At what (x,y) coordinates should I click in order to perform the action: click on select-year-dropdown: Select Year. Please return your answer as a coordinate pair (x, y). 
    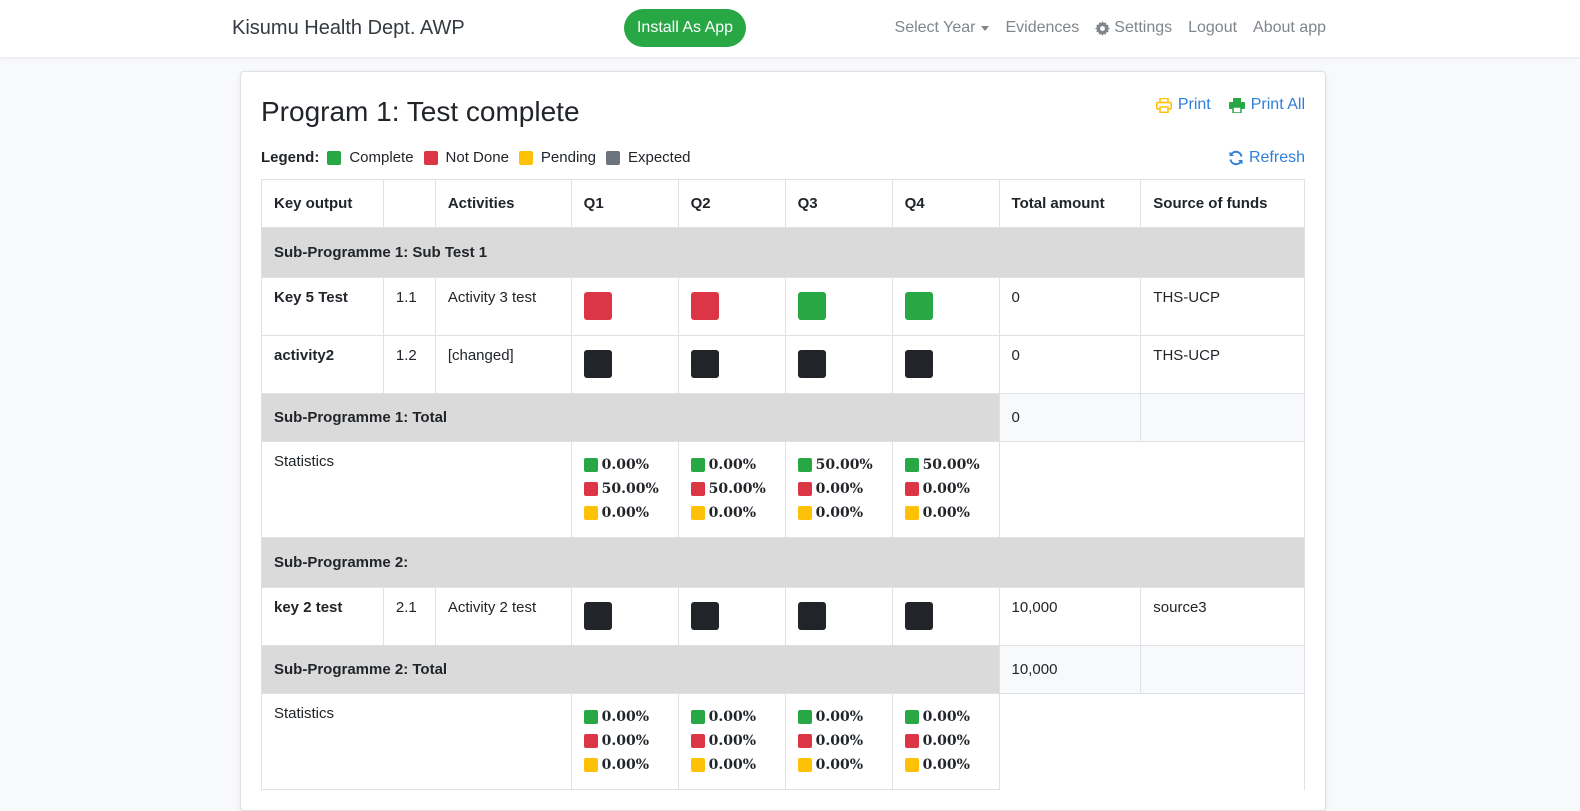
    Looking at the image, I should click on (942, 28).